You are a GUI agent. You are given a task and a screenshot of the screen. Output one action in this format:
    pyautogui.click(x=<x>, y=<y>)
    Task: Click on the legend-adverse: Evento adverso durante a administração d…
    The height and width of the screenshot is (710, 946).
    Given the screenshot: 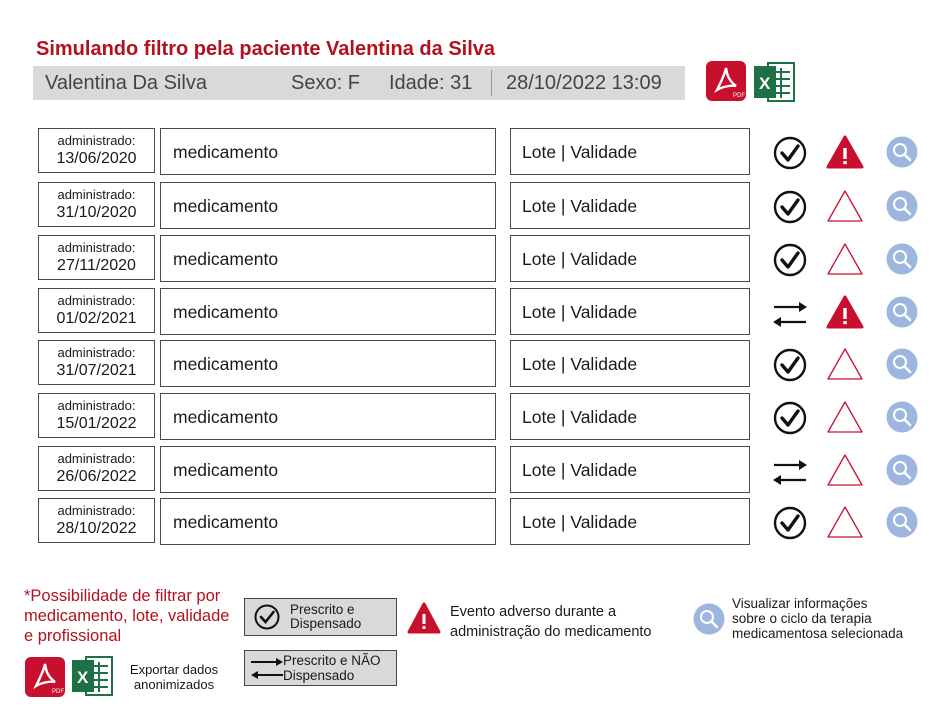 What is the action you would take?
    pyautogui.click(x=551, y=622)
    